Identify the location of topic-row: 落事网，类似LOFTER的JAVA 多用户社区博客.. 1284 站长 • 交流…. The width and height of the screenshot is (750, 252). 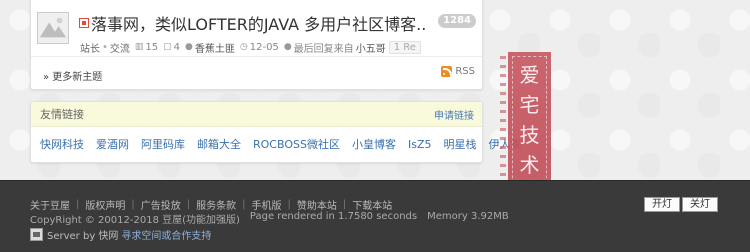
(256, 29).